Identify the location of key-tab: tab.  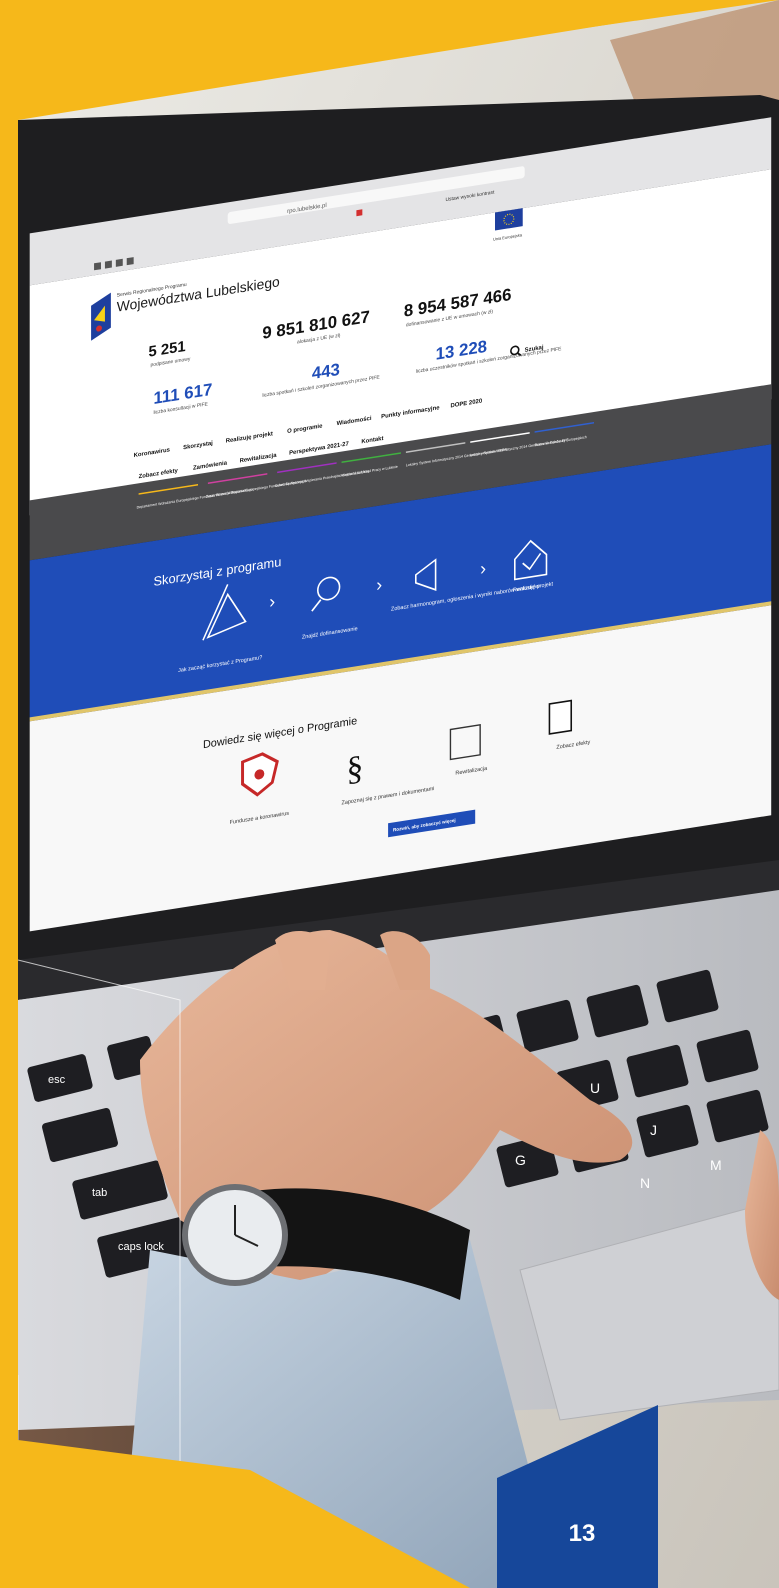
(99, 1193).